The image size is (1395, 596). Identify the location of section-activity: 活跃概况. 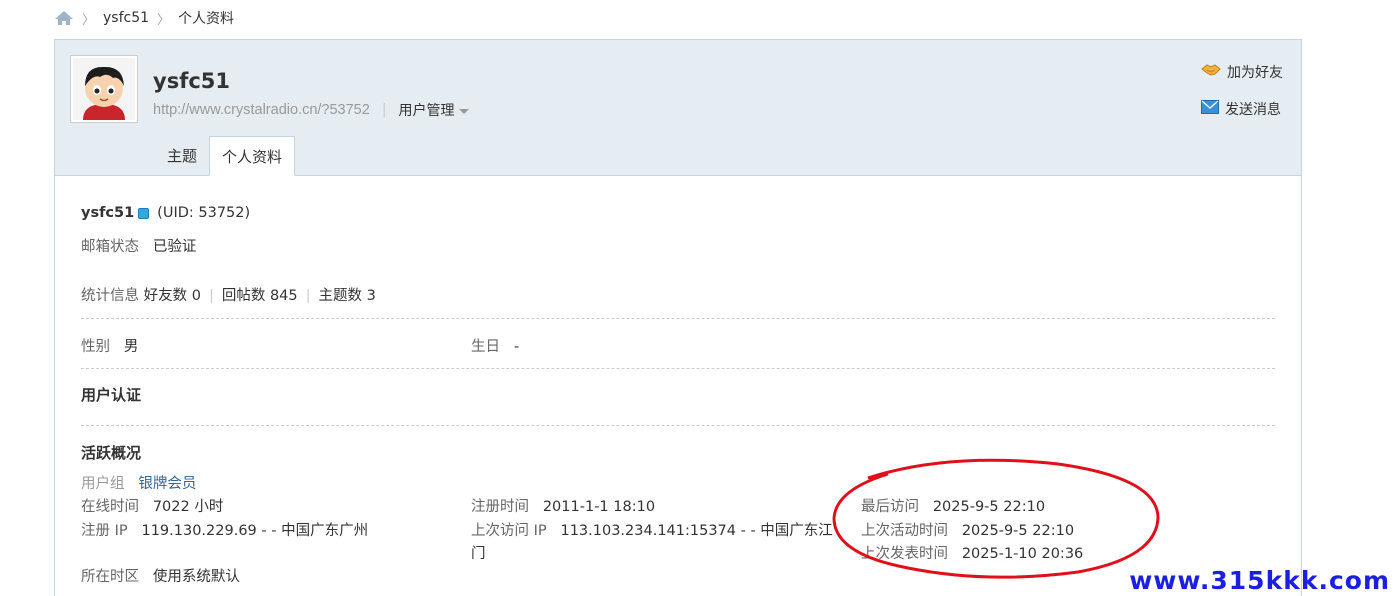
(111, 453).